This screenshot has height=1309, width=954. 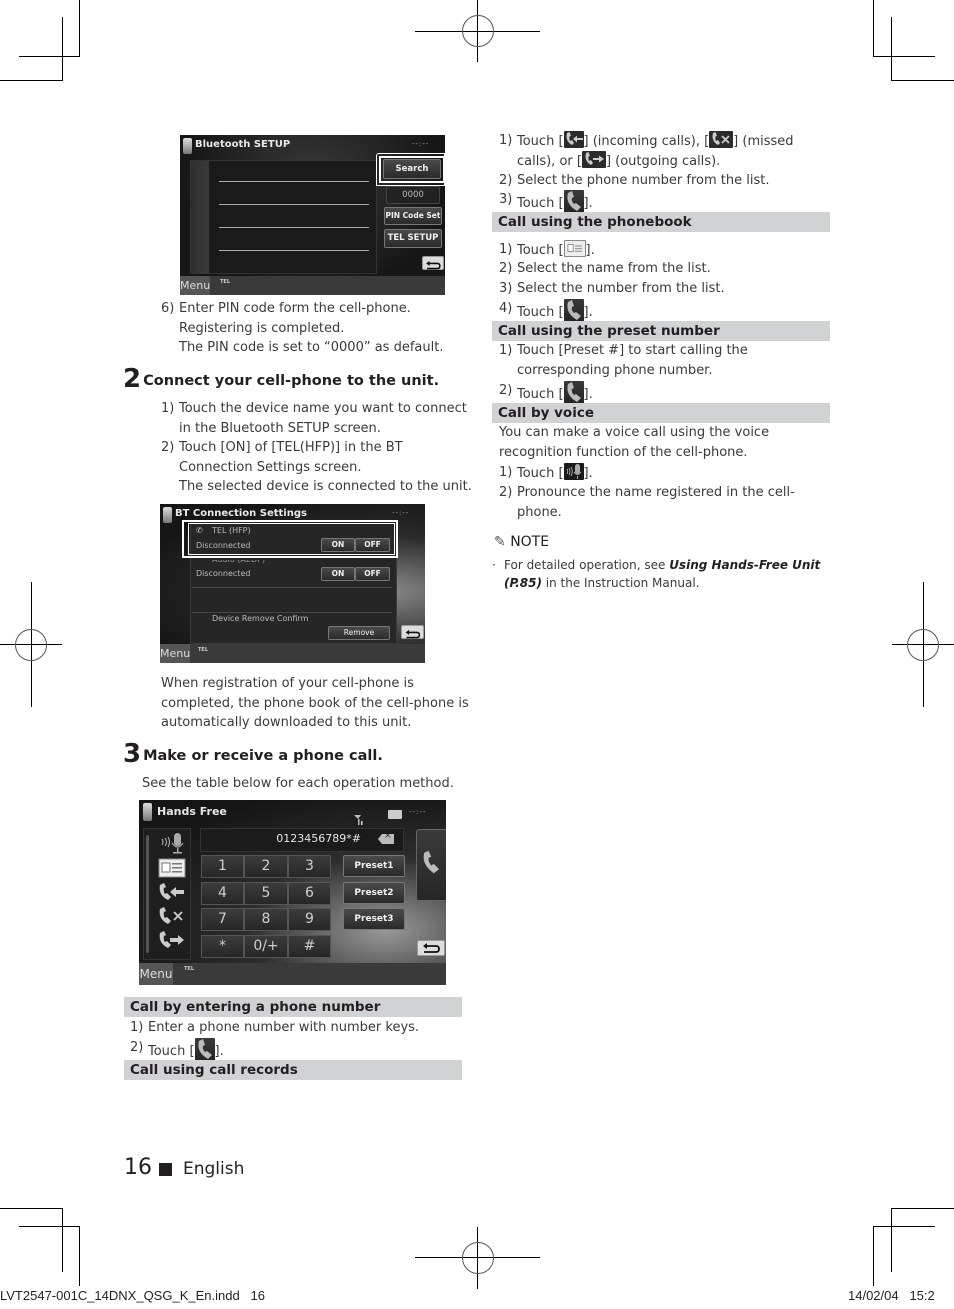 I want to click on key-9: 9, so click(x=309, y=919).